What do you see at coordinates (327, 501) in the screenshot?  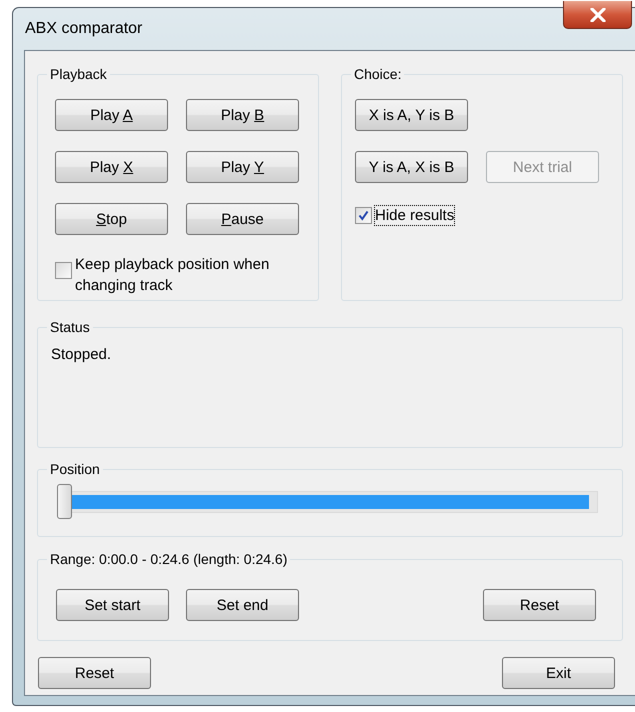 I see `position-slider` at bounding box center [327, 501].